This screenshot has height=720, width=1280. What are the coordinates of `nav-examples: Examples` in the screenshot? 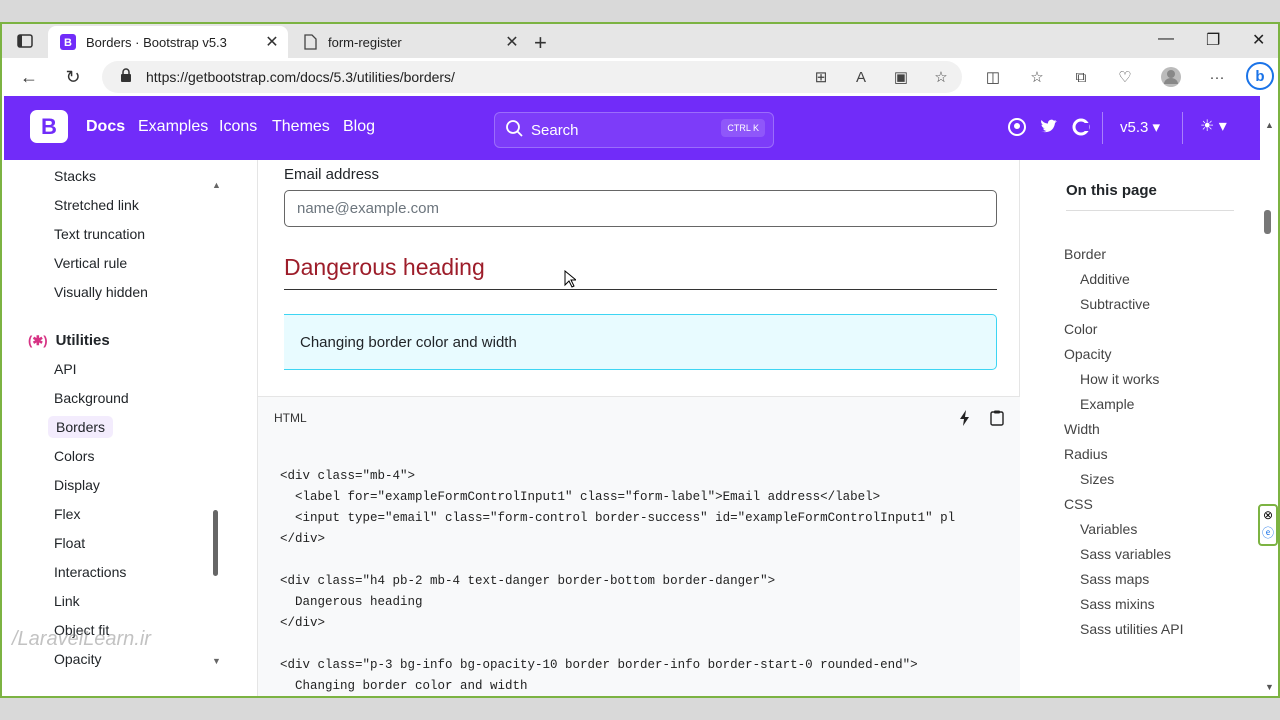 It's located at (173, 127).